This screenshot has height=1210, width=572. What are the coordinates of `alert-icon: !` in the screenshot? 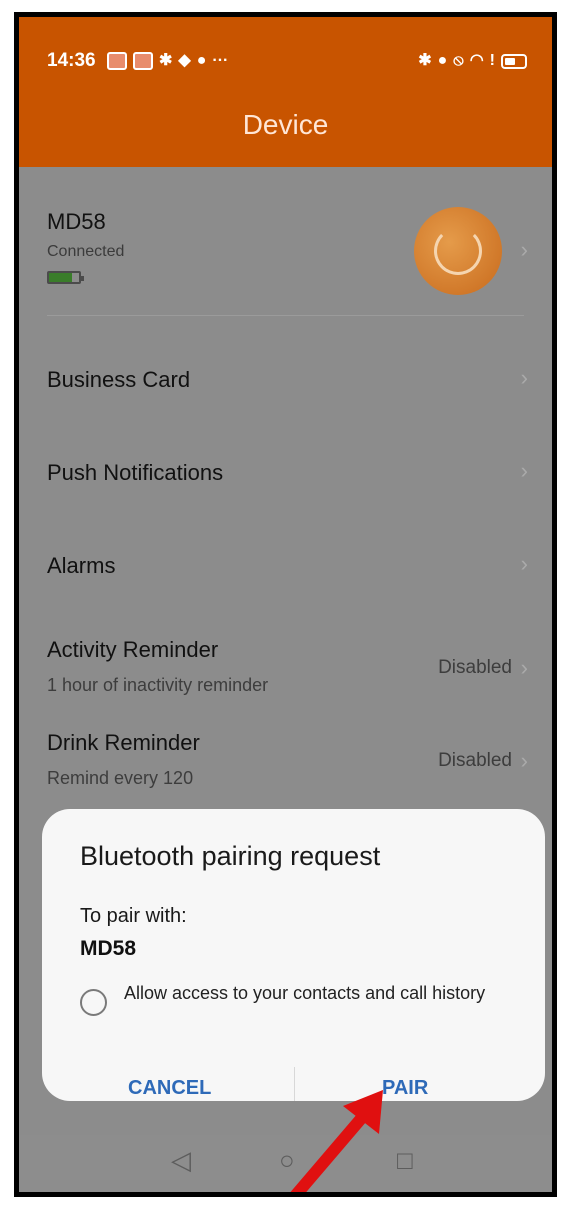 It's located at (492, 60).